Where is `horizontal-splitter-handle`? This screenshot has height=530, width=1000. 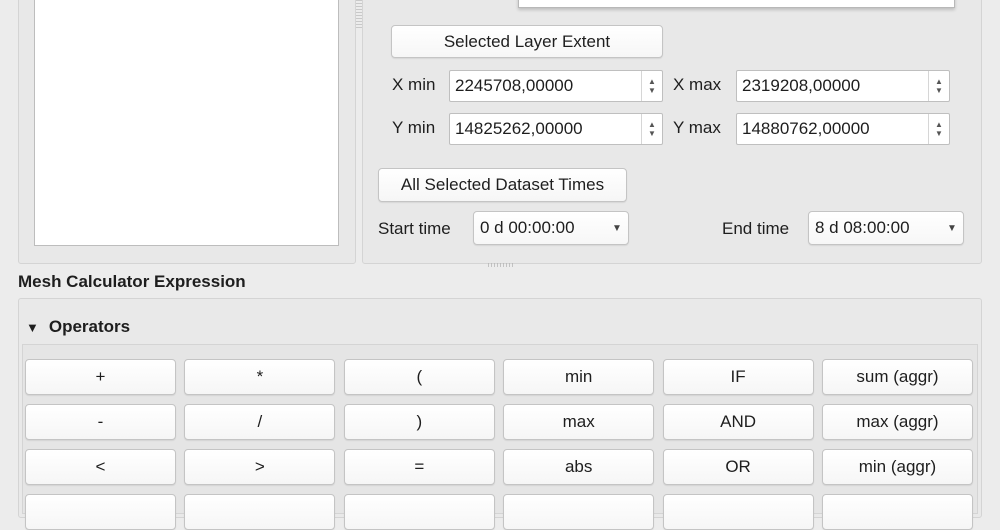
horizontal-splitter-handle is located at coordinates (501, 265).